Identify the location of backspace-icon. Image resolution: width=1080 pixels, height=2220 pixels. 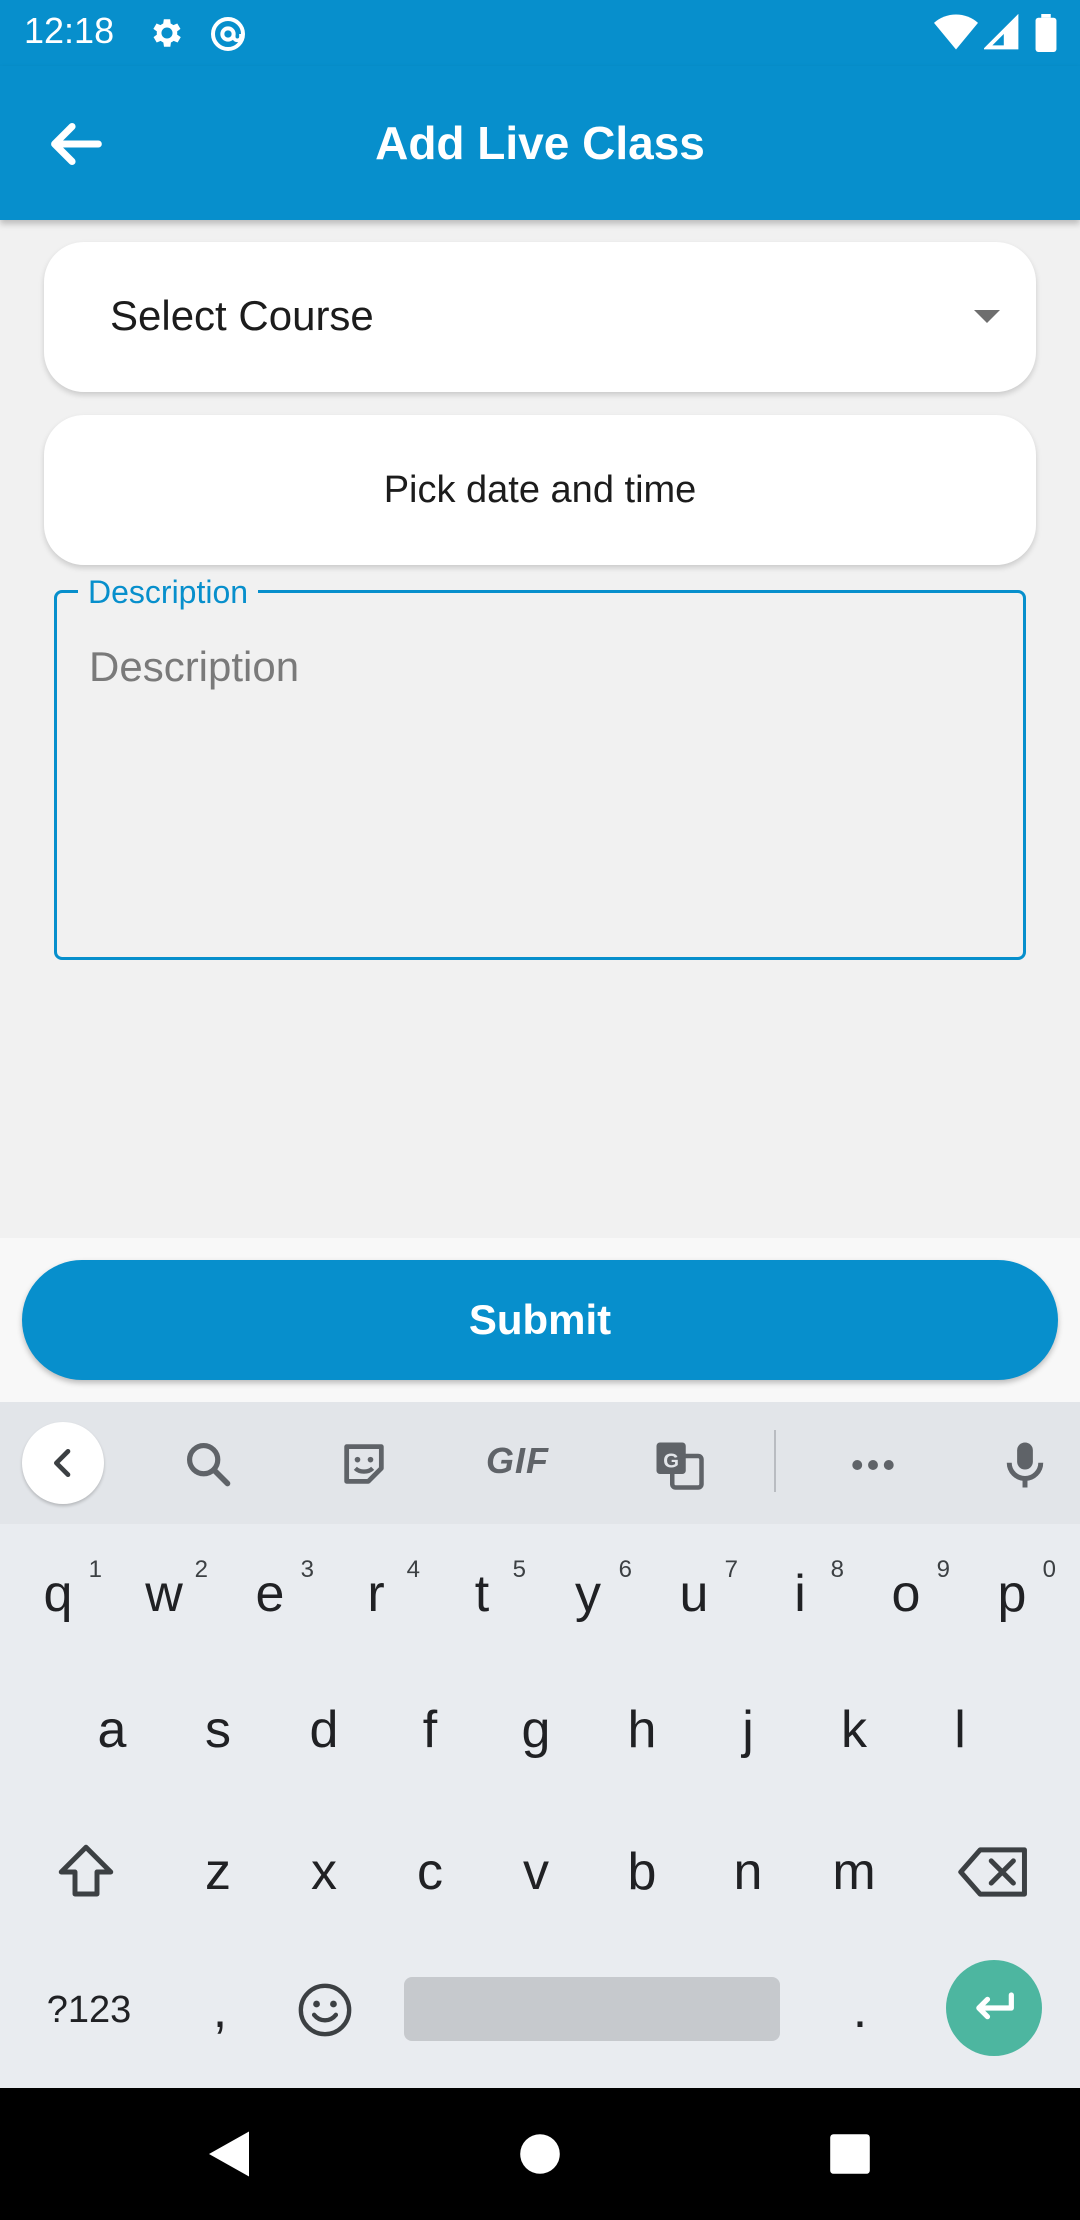
(992, 1872).